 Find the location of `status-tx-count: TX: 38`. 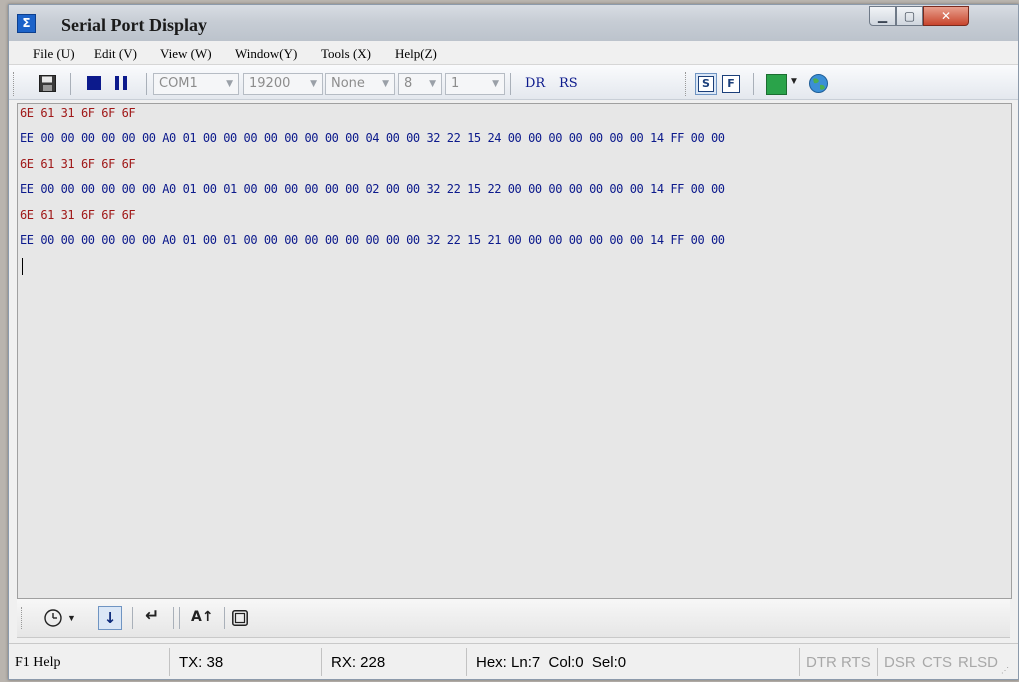

status-tx-count: TX: 38 is located at coordinates (201, 662).